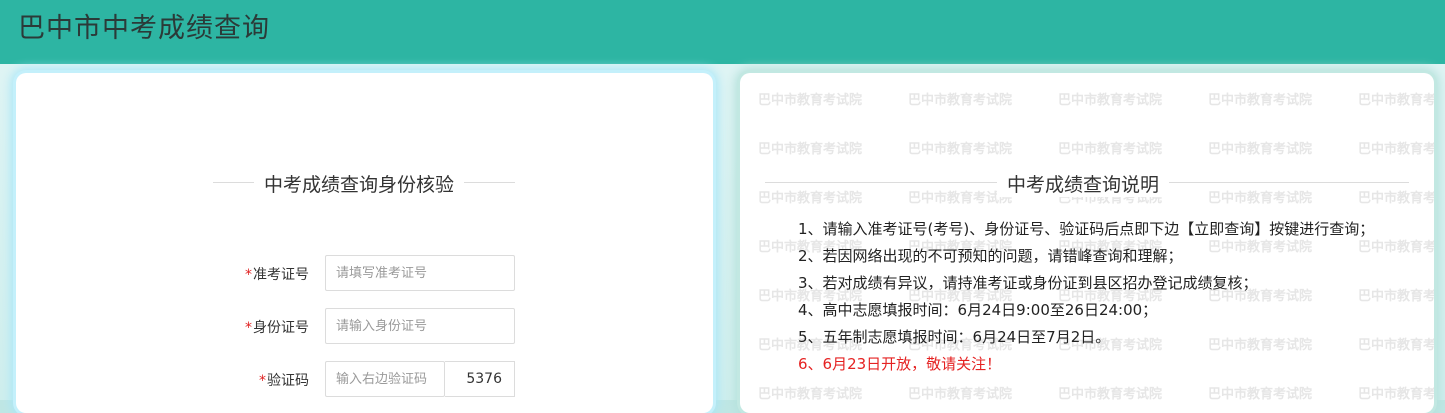 Image resolution: width=1445 pixels, height=413 pixels. Describe the element at coordinates (480, 379) in the screenshot. I see `captcha-image: 5376` at that location.